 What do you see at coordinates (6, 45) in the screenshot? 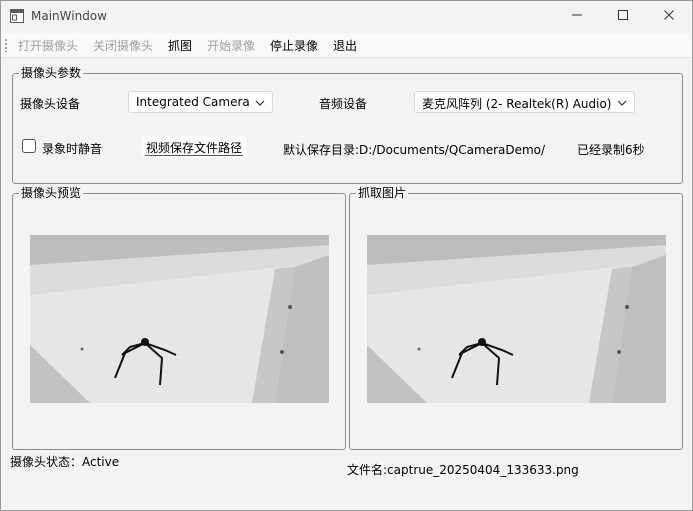
I see `toolbar-grip` at bounding box center [6, 45].